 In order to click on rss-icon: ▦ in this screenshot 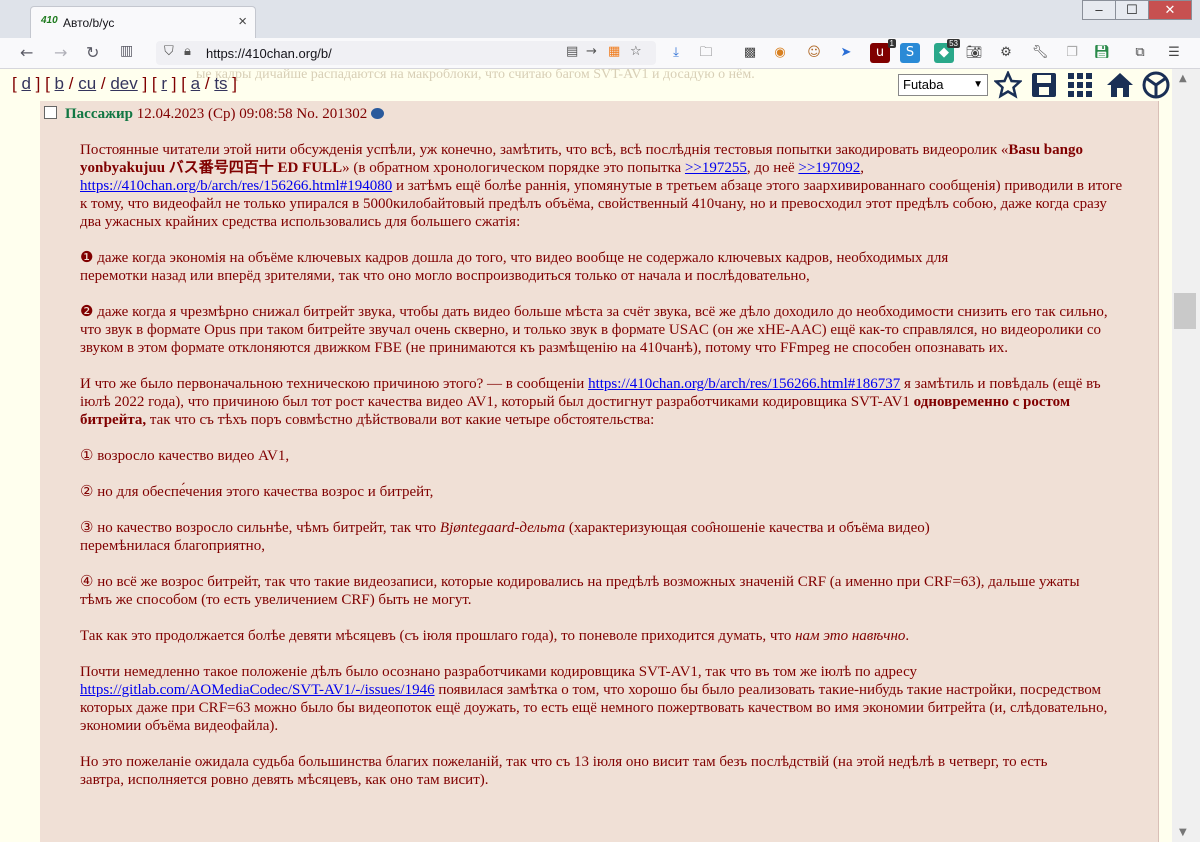, I will do `click(614, 51)`.